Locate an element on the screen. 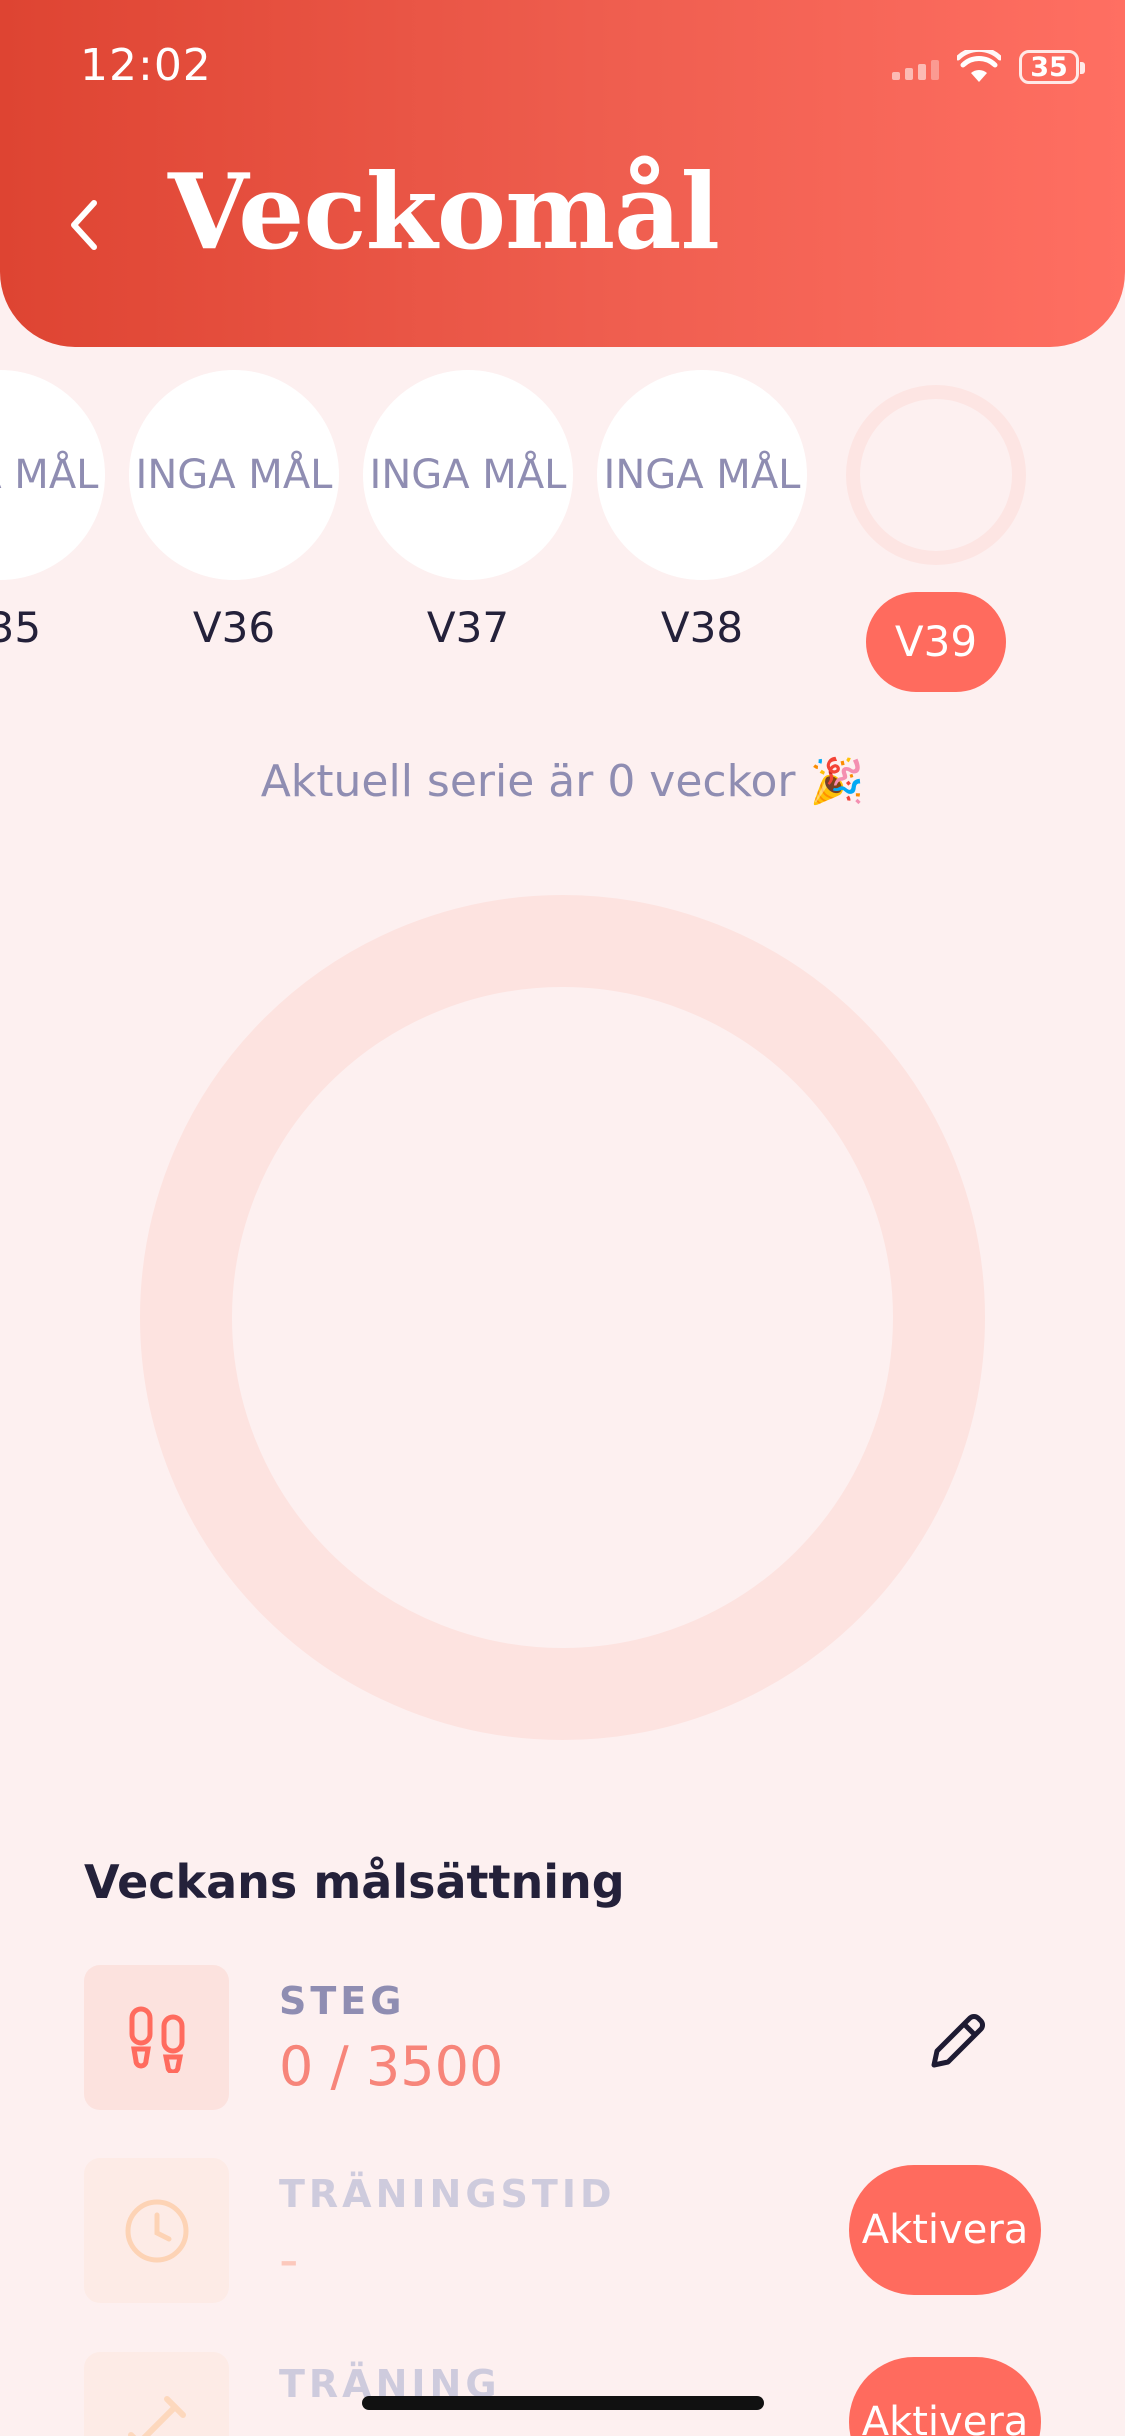  goal-label: TRÄNINGSTID is located at coordinates (447, 2194).